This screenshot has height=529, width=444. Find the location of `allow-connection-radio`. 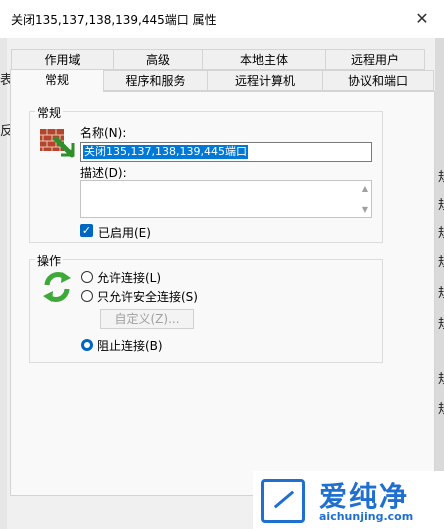

allow-connection-radio is located at coordinates (87, 277).